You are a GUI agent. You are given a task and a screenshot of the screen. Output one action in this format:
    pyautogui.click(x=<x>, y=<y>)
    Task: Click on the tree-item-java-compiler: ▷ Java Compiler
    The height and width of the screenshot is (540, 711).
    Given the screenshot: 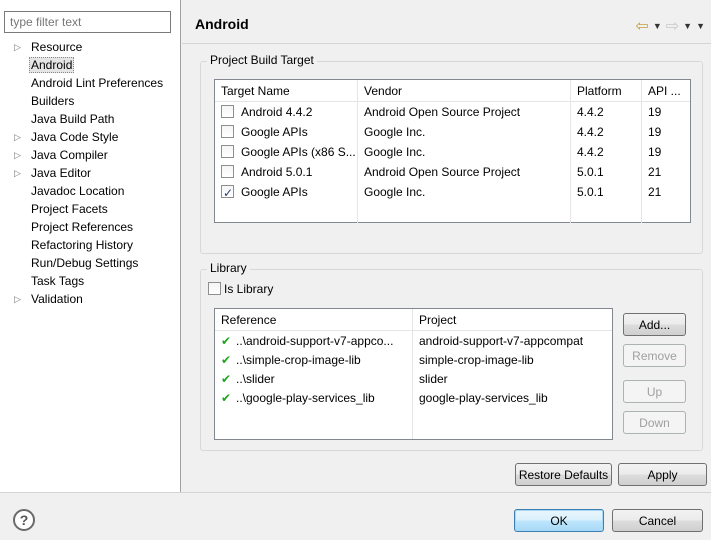 What is the action you would take?
    pyautogui.click(x=90, y=155)
    